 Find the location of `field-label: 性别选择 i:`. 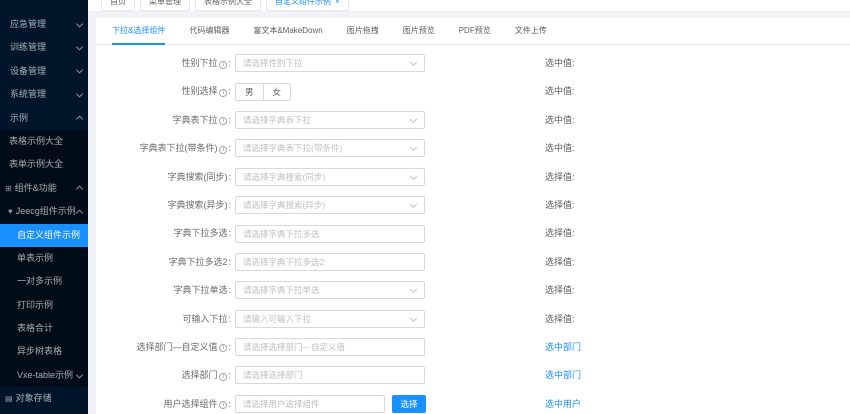

field-label: 性别选择 i: is located at coordinates (163, 91).